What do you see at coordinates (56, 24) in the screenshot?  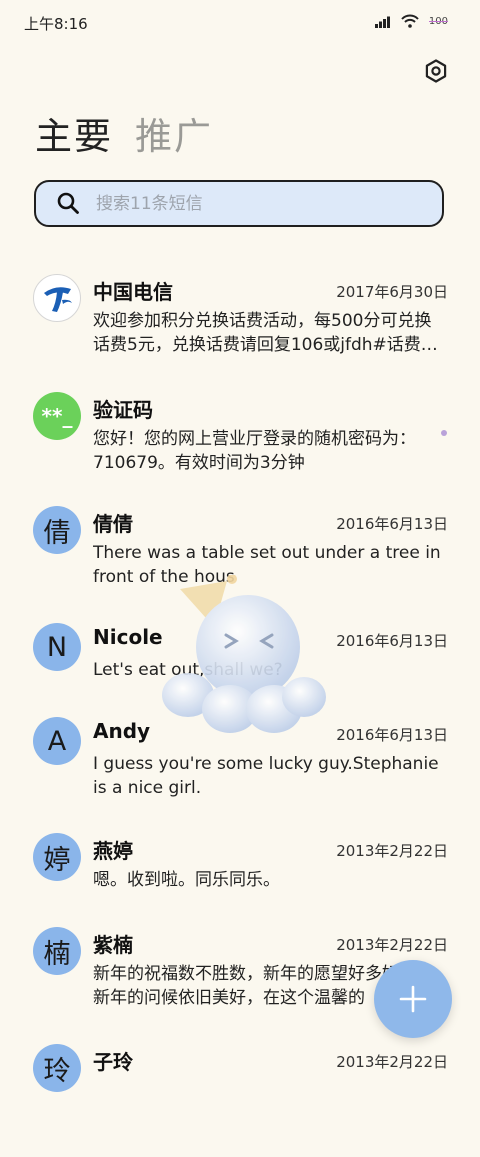 I see `status-time: 上午8:16` at bounding box center [56, 24].